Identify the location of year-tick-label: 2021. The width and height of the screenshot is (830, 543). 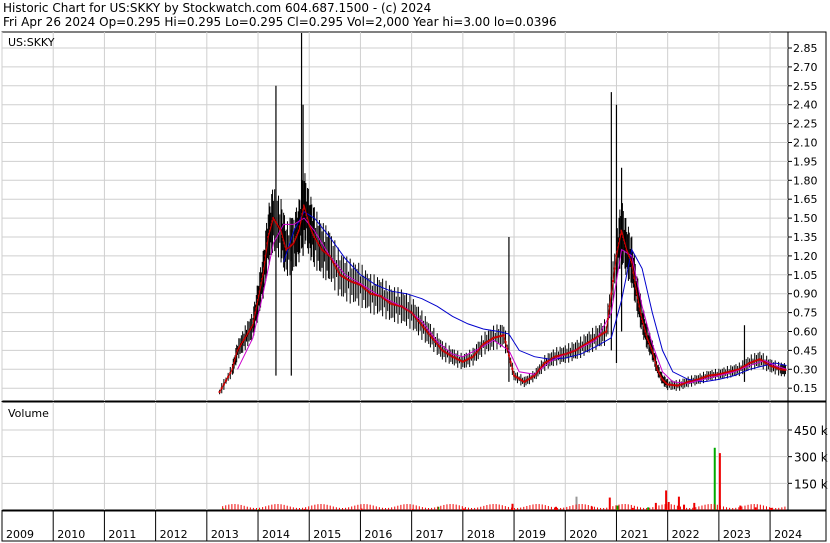
(634, 534).